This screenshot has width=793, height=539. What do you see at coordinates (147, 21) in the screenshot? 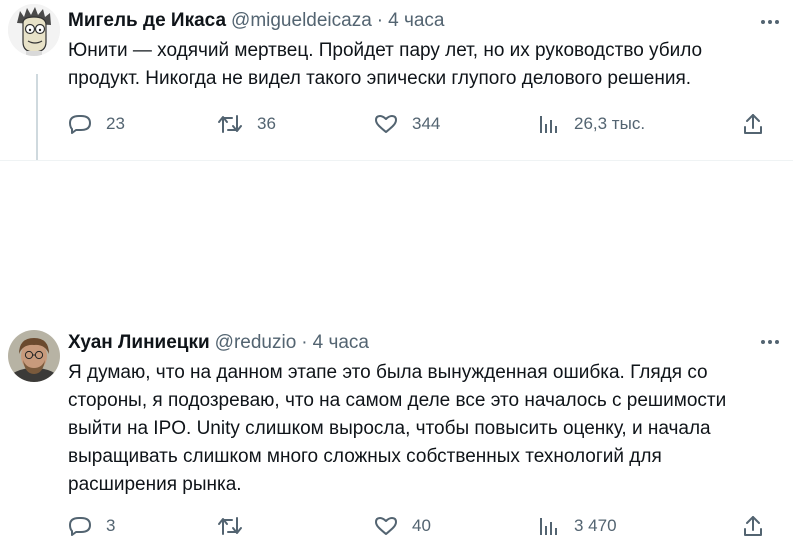
I see `author-name: Мигель де Икаса` at bounding box center [147, 21].